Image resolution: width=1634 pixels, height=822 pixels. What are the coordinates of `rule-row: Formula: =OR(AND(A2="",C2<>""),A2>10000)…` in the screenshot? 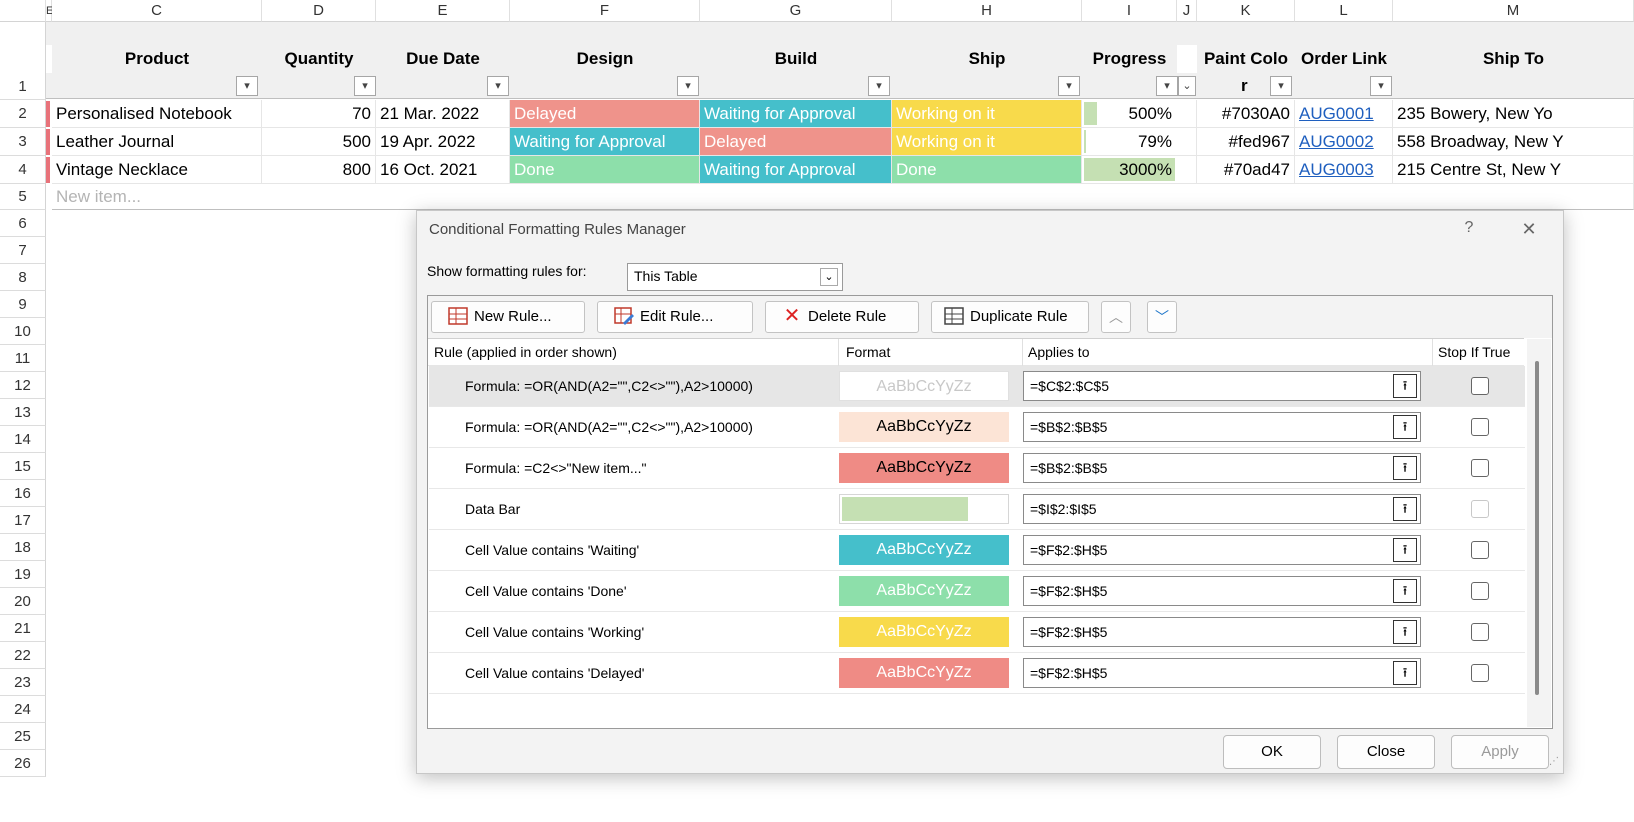 It's located at (977, 386).